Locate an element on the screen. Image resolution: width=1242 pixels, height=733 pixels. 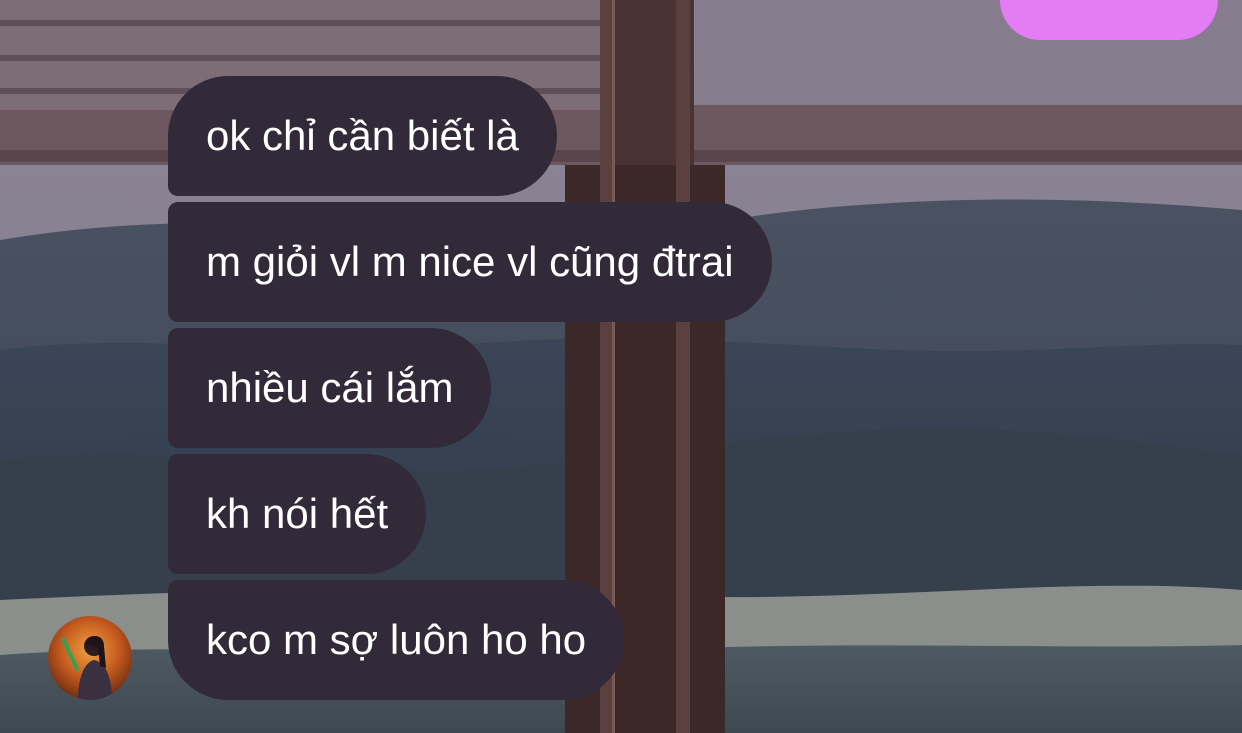
message-bubble: m giỏi vl m nice vl cũng đtrai is located at coordinates (470, 262).